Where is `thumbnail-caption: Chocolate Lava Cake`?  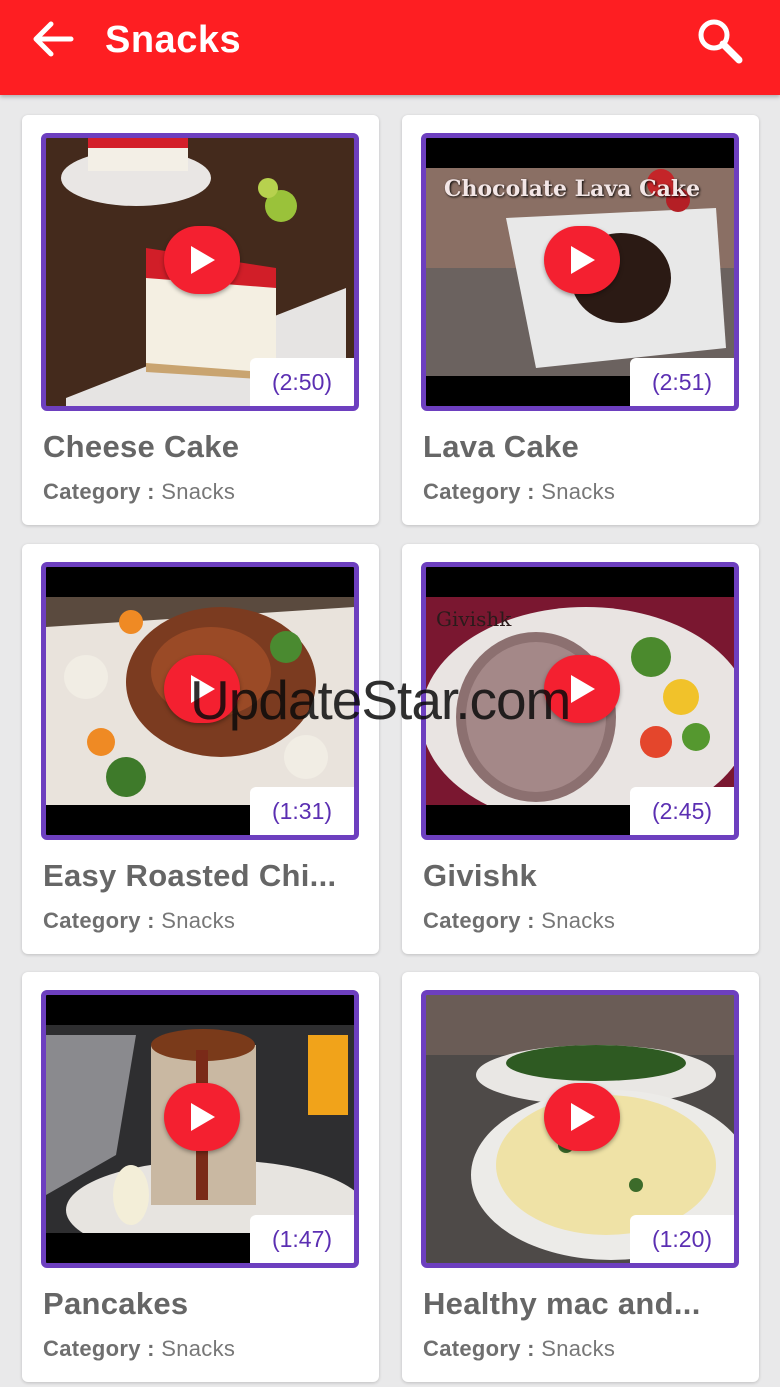
thumbnail-caption: Chocolate Lava Cake is located at coordinates (572, 189).